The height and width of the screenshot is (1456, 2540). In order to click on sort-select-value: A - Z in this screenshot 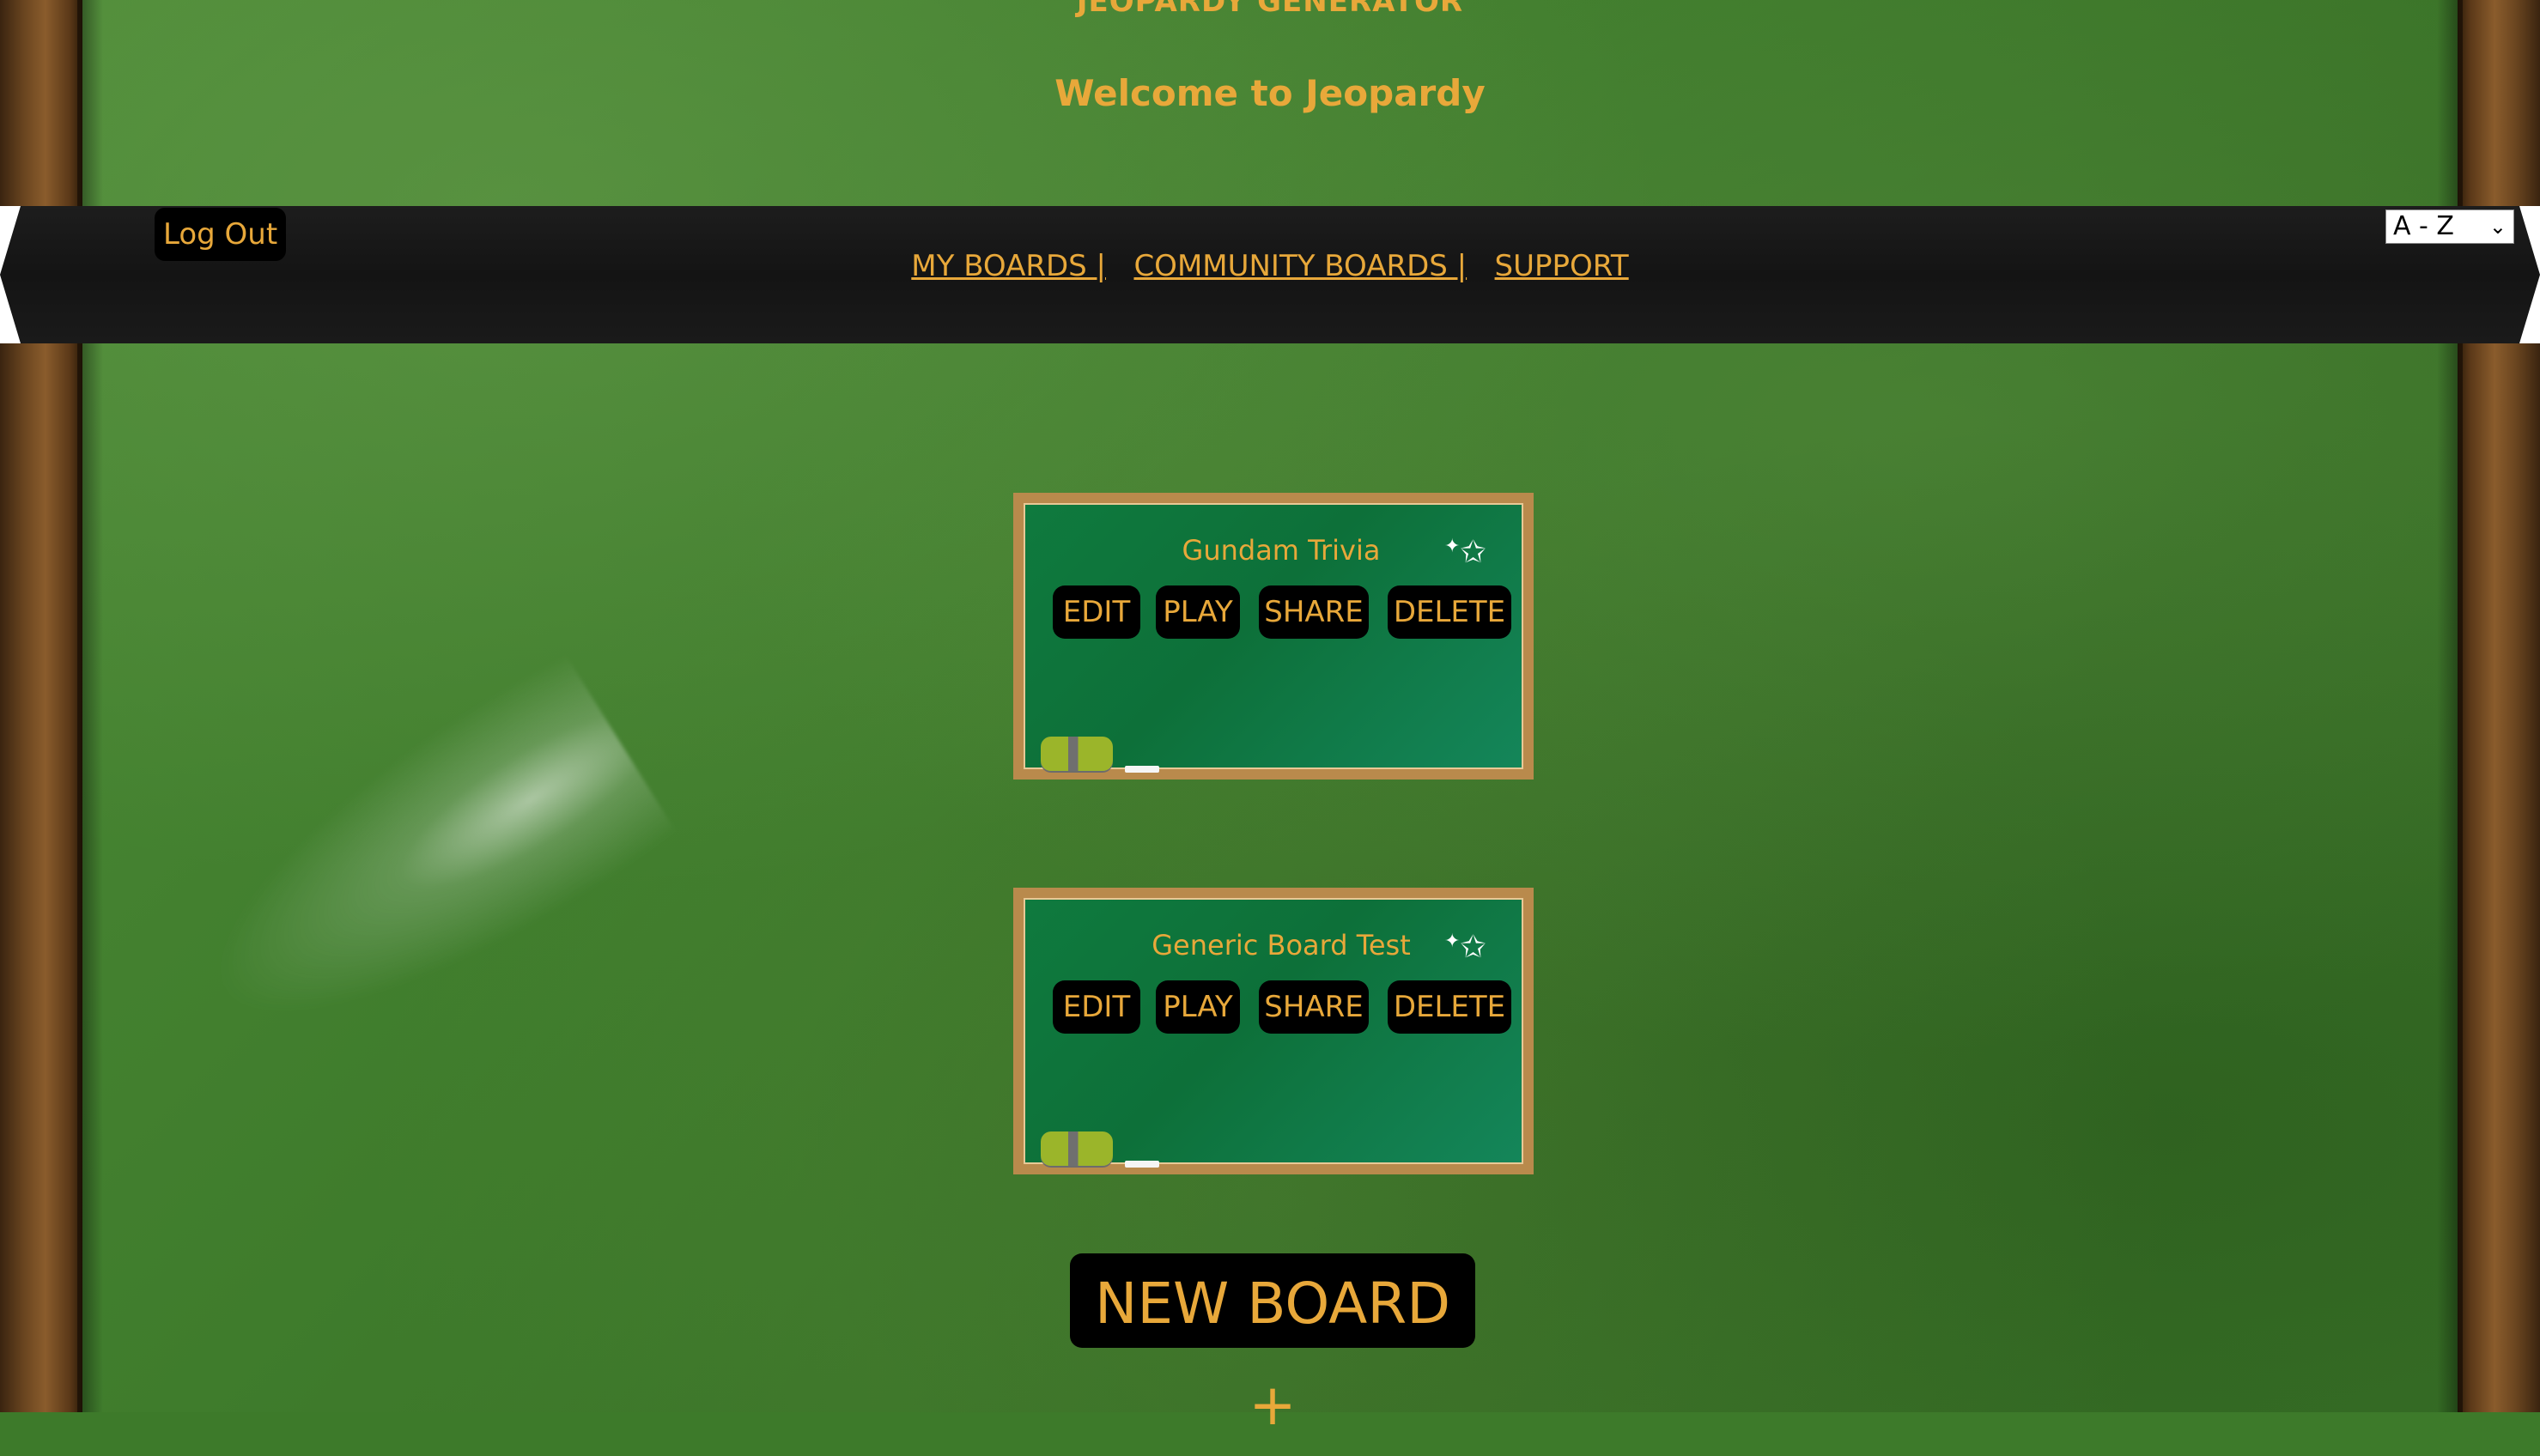, I will do `click(2423, 226)`.